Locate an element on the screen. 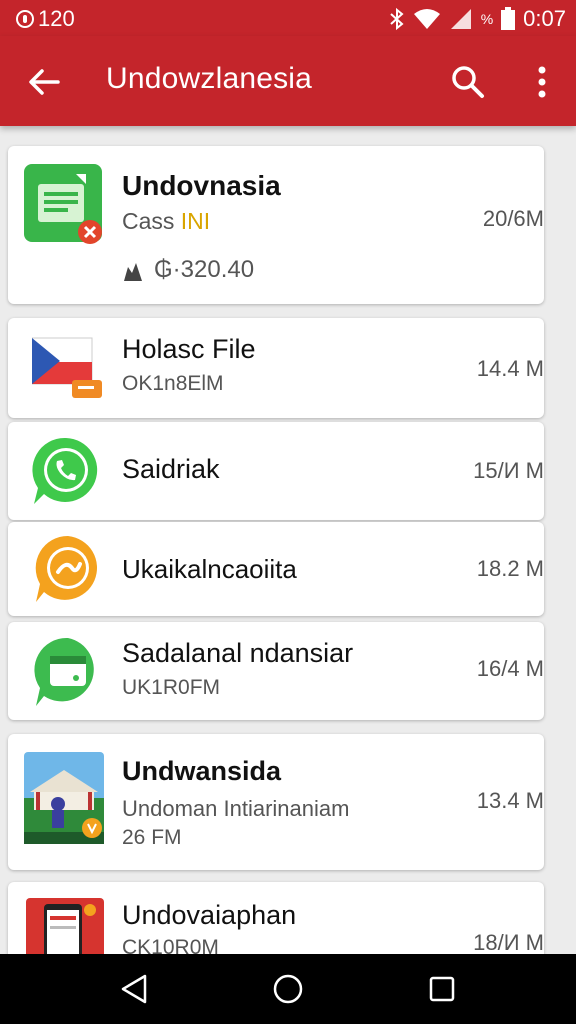 This screenshot has width=576, height=1024. bluetooth-icon is located at coordinates (397, 19).